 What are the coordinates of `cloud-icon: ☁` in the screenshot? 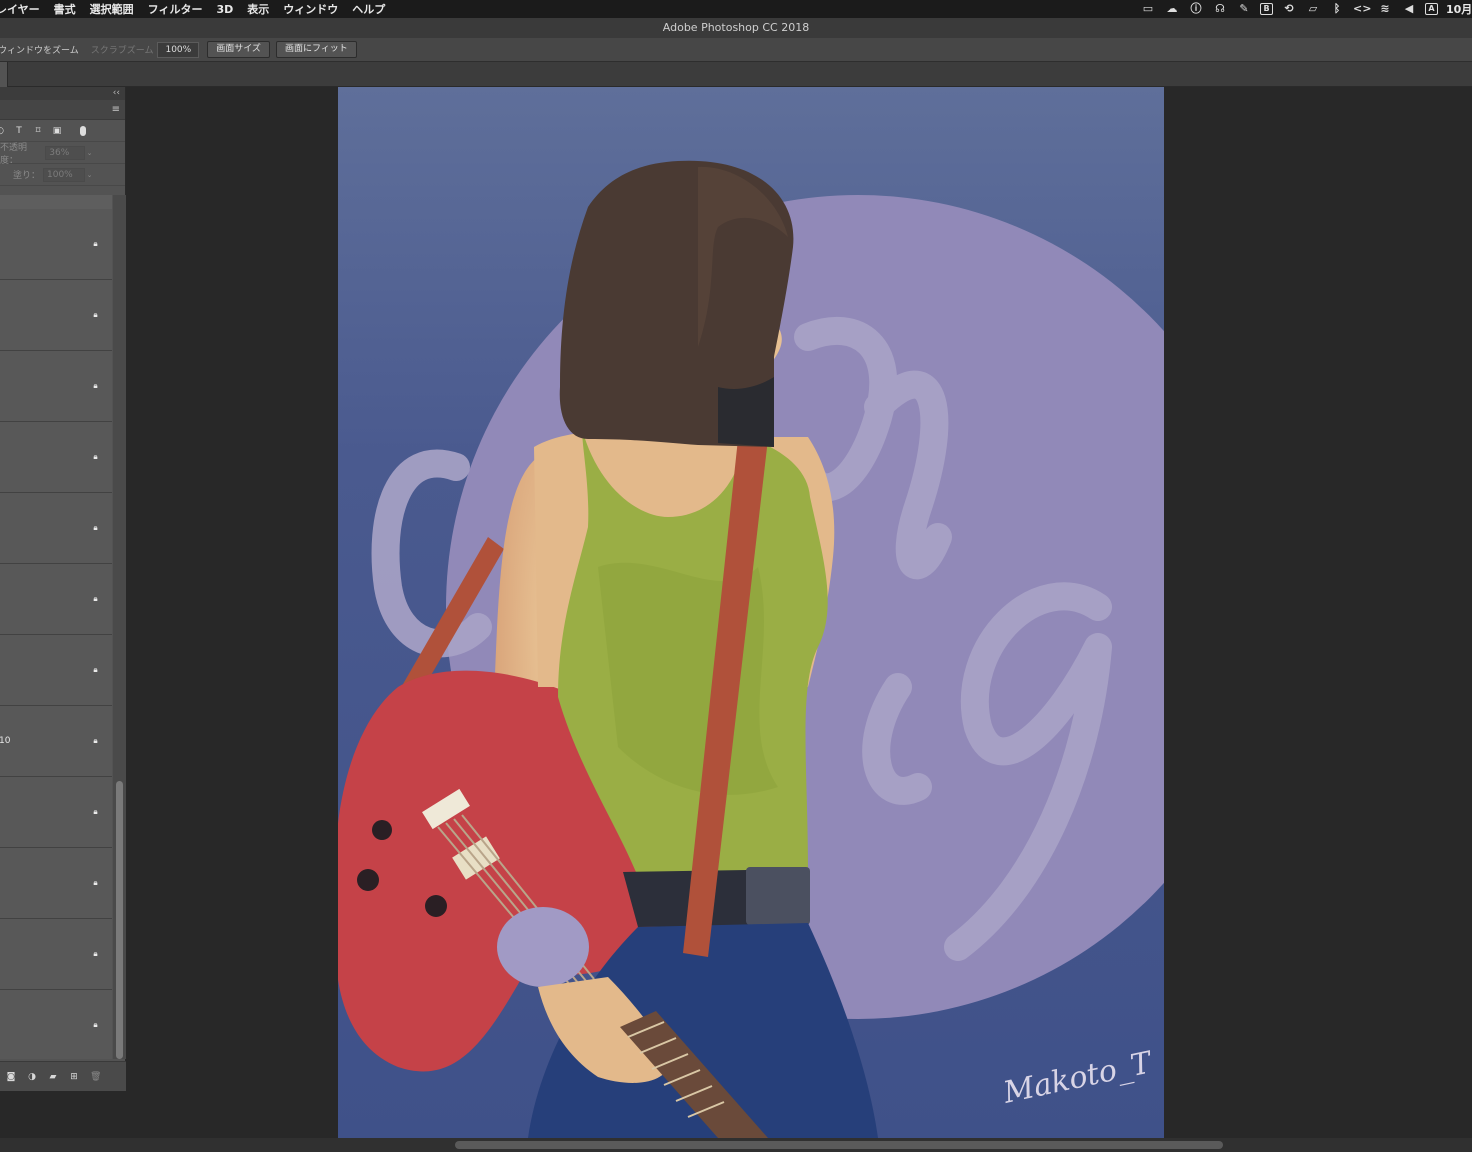 It's located at (1172, 9).